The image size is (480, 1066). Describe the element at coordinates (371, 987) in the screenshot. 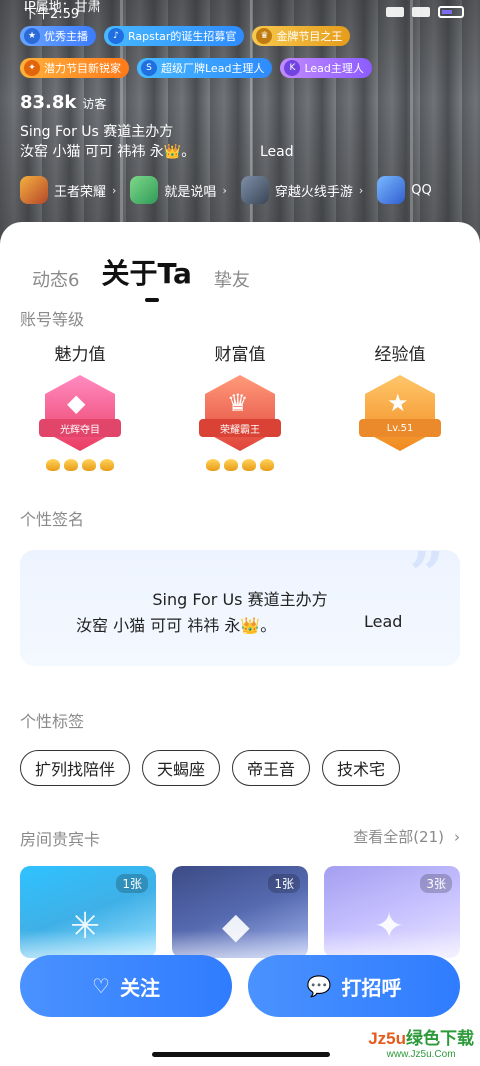

I see `greet-label: 打招呼` at that location.